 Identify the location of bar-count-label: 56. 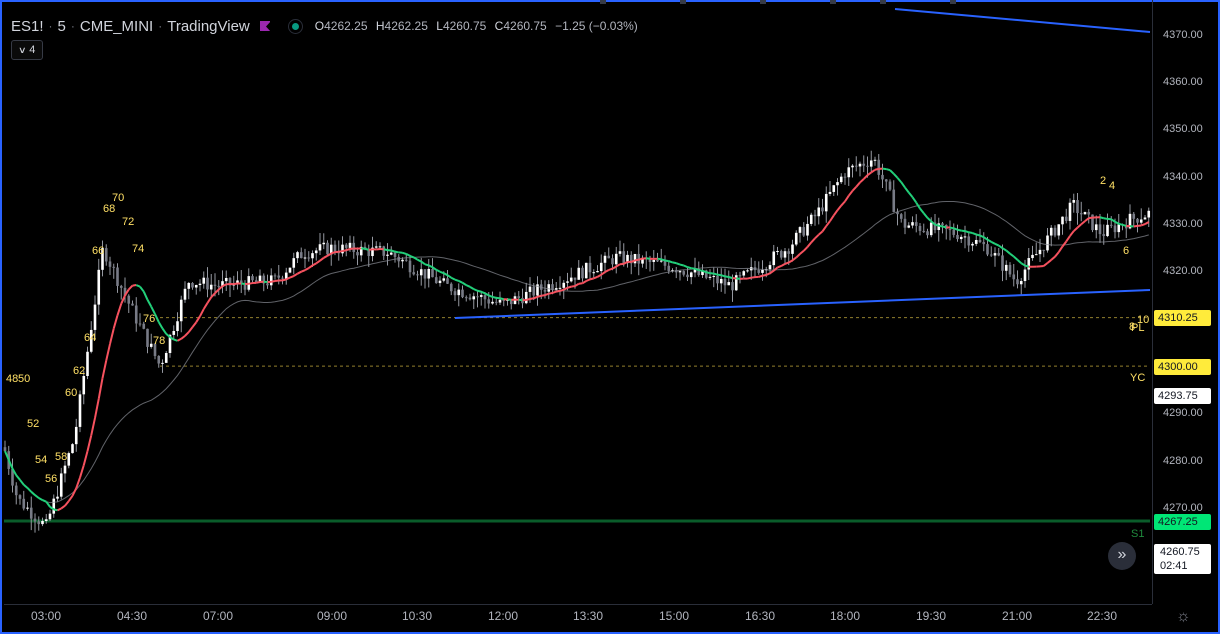
(51, 479).